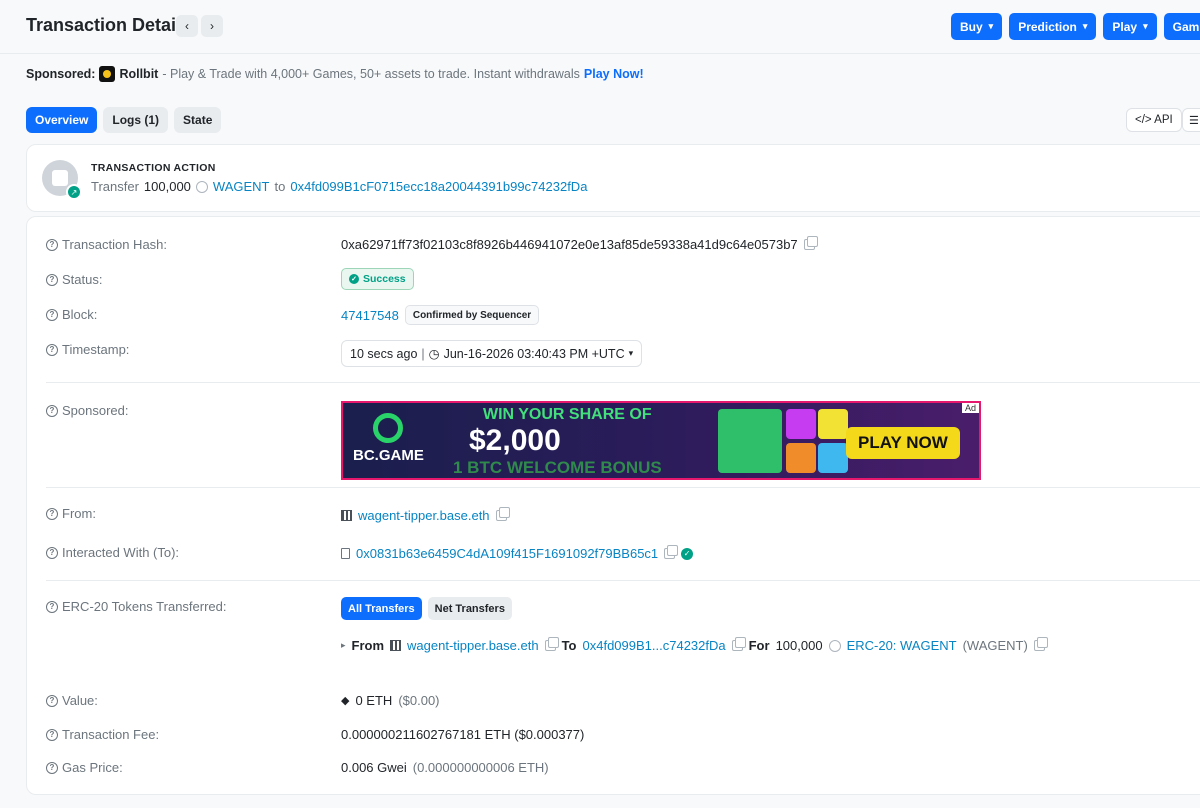  I want to click on status-text: Success, so click(384, 279).